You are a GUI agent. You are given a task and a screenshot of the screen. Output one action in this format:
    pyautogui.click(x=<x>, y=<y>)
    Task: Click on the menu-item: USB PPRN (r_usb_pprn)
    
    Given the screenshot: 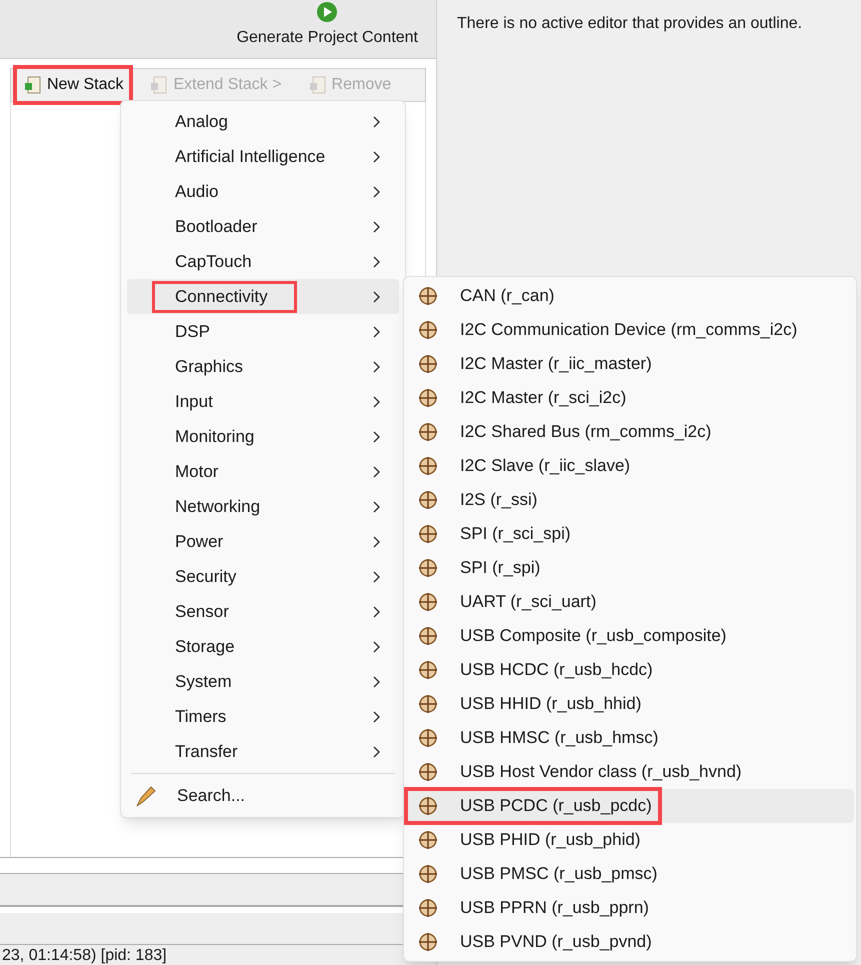 What is the action you would take?
    pyautogui.click(x=630, y=908)
    